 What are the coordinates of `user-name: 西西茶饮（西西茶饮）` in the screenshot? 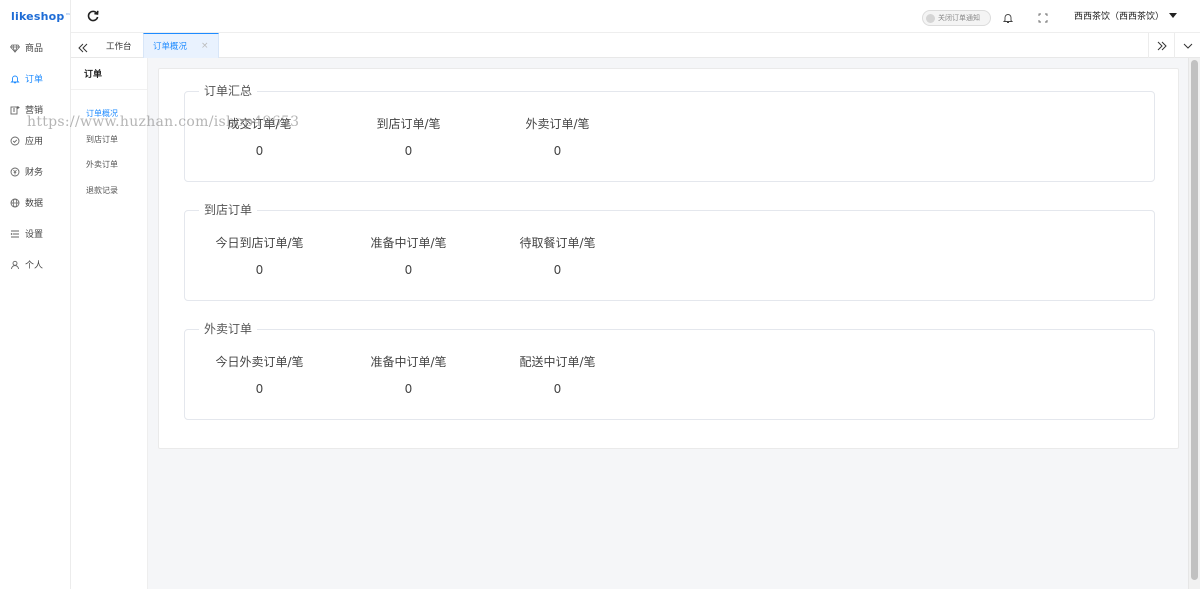 It's located at (1119, 17).